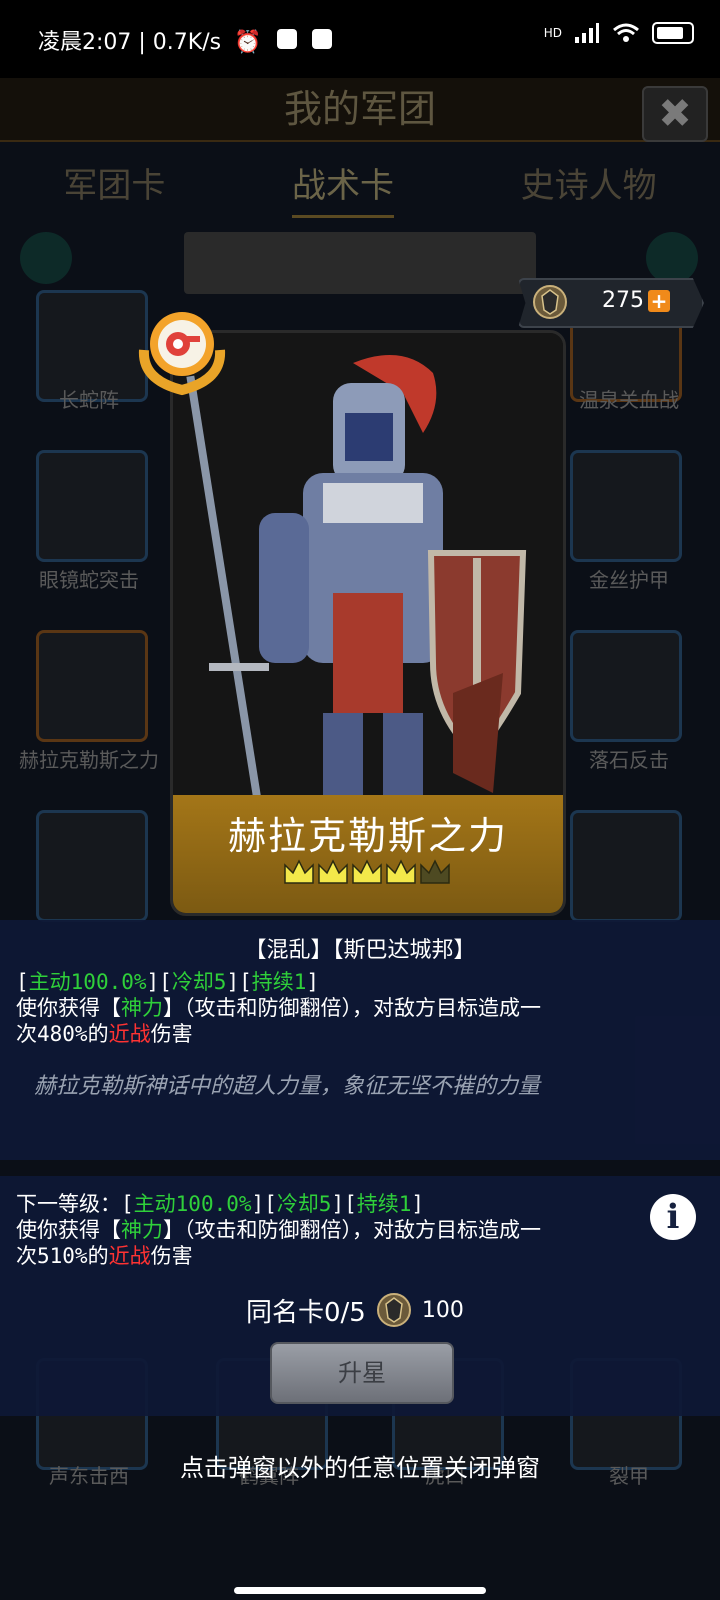 Image resolution: width=720 pixels, height=1600 pixels. I want to click on status-icons: HD, so click(619, 33).